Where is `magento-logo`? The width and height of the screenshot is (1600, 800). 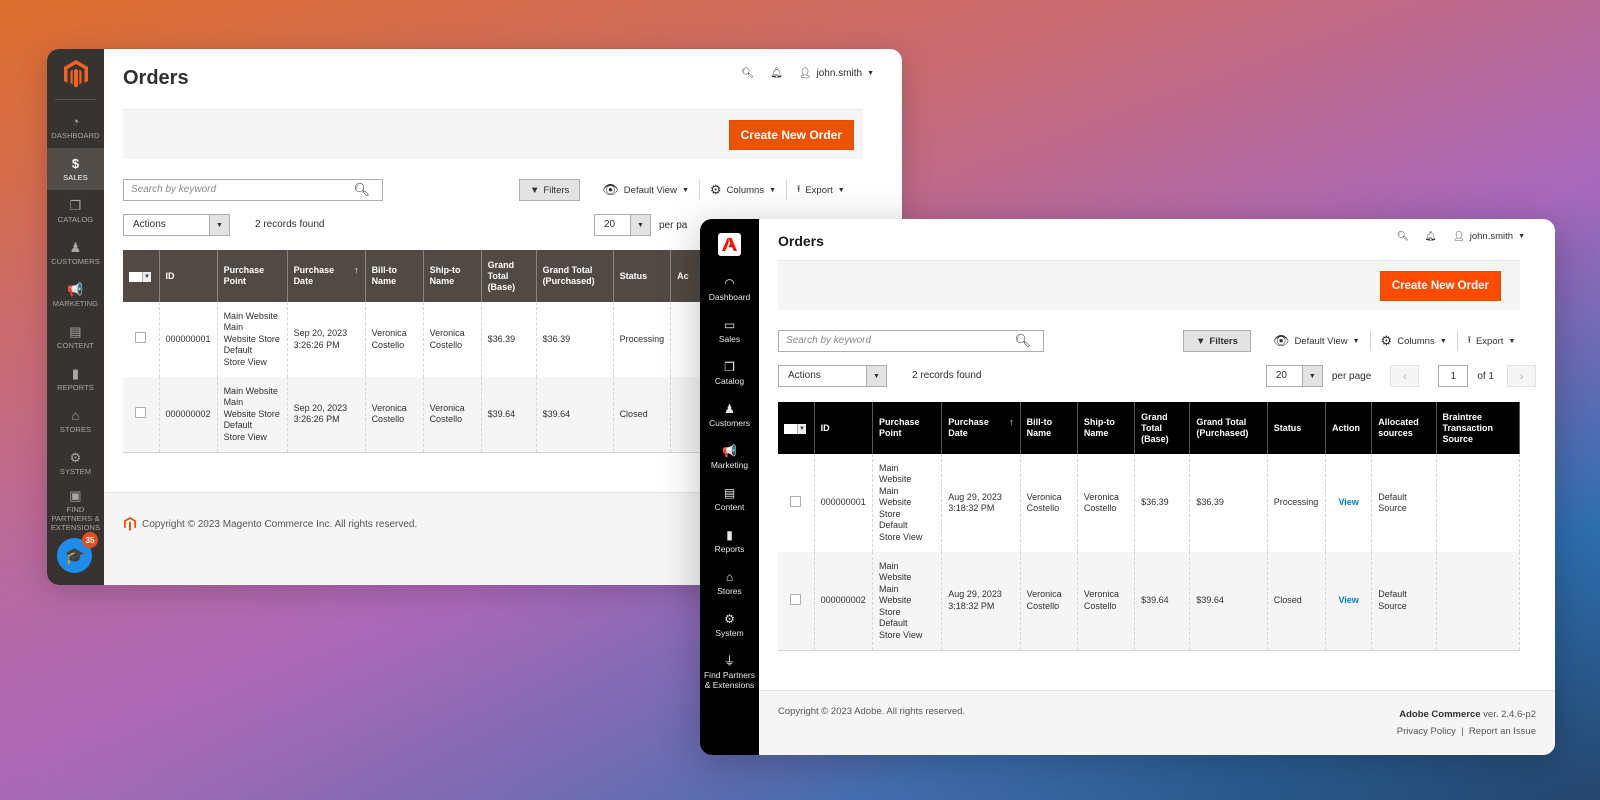
magento-logo is located at coordinates (75, 74).